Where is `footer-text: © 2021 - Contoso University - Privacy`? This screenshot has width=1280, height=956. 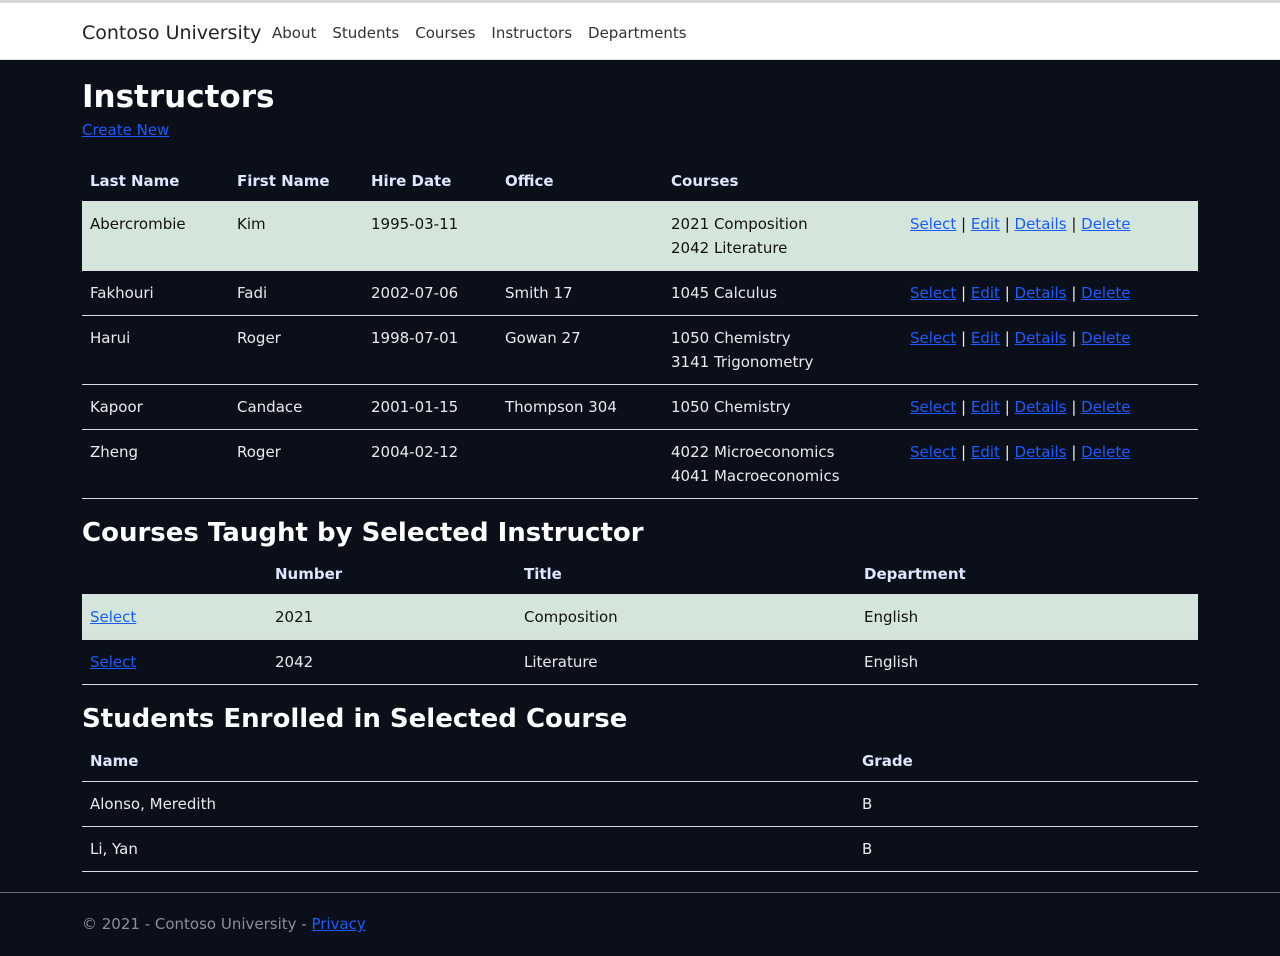
footer-text: © 2021 - Contoso University - Privacy is located at coordinates (224, 924).